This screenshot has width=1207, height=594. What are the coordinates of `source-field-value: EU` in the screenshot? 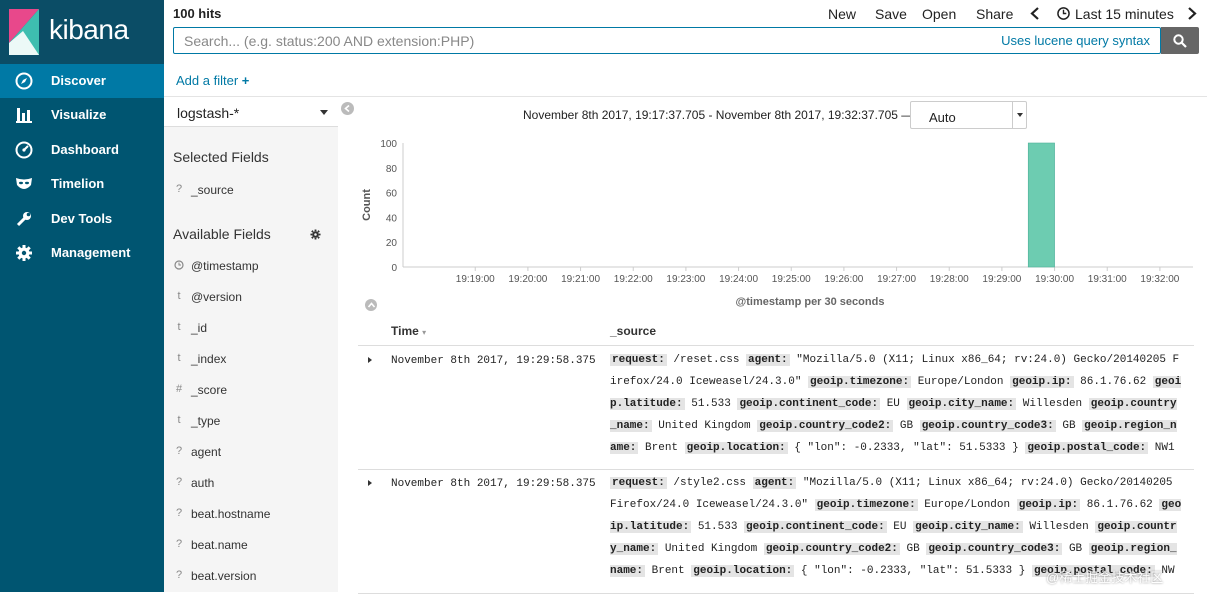 It's located at (900, 527).